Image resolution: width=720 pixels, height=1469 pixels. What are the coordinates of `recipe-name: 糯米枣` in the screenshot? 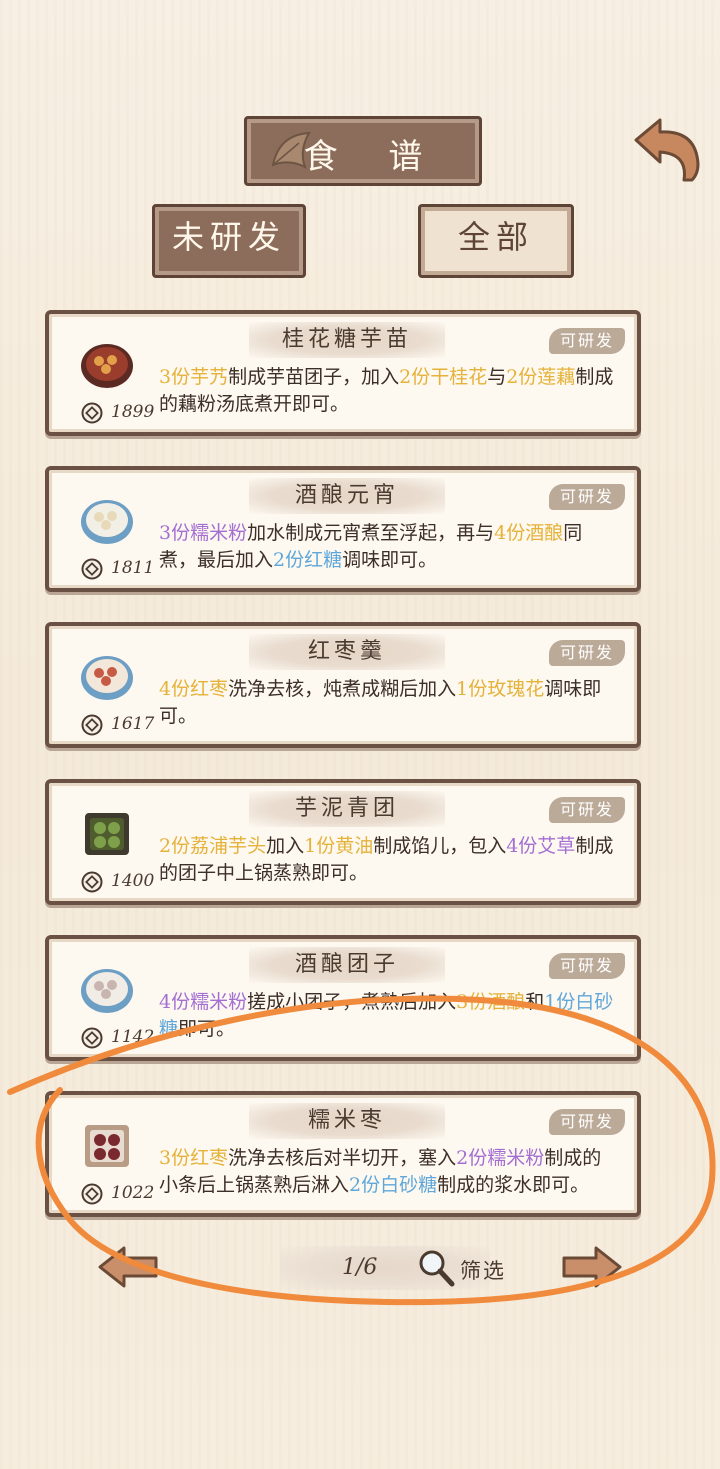 It's located at (347, 1121).